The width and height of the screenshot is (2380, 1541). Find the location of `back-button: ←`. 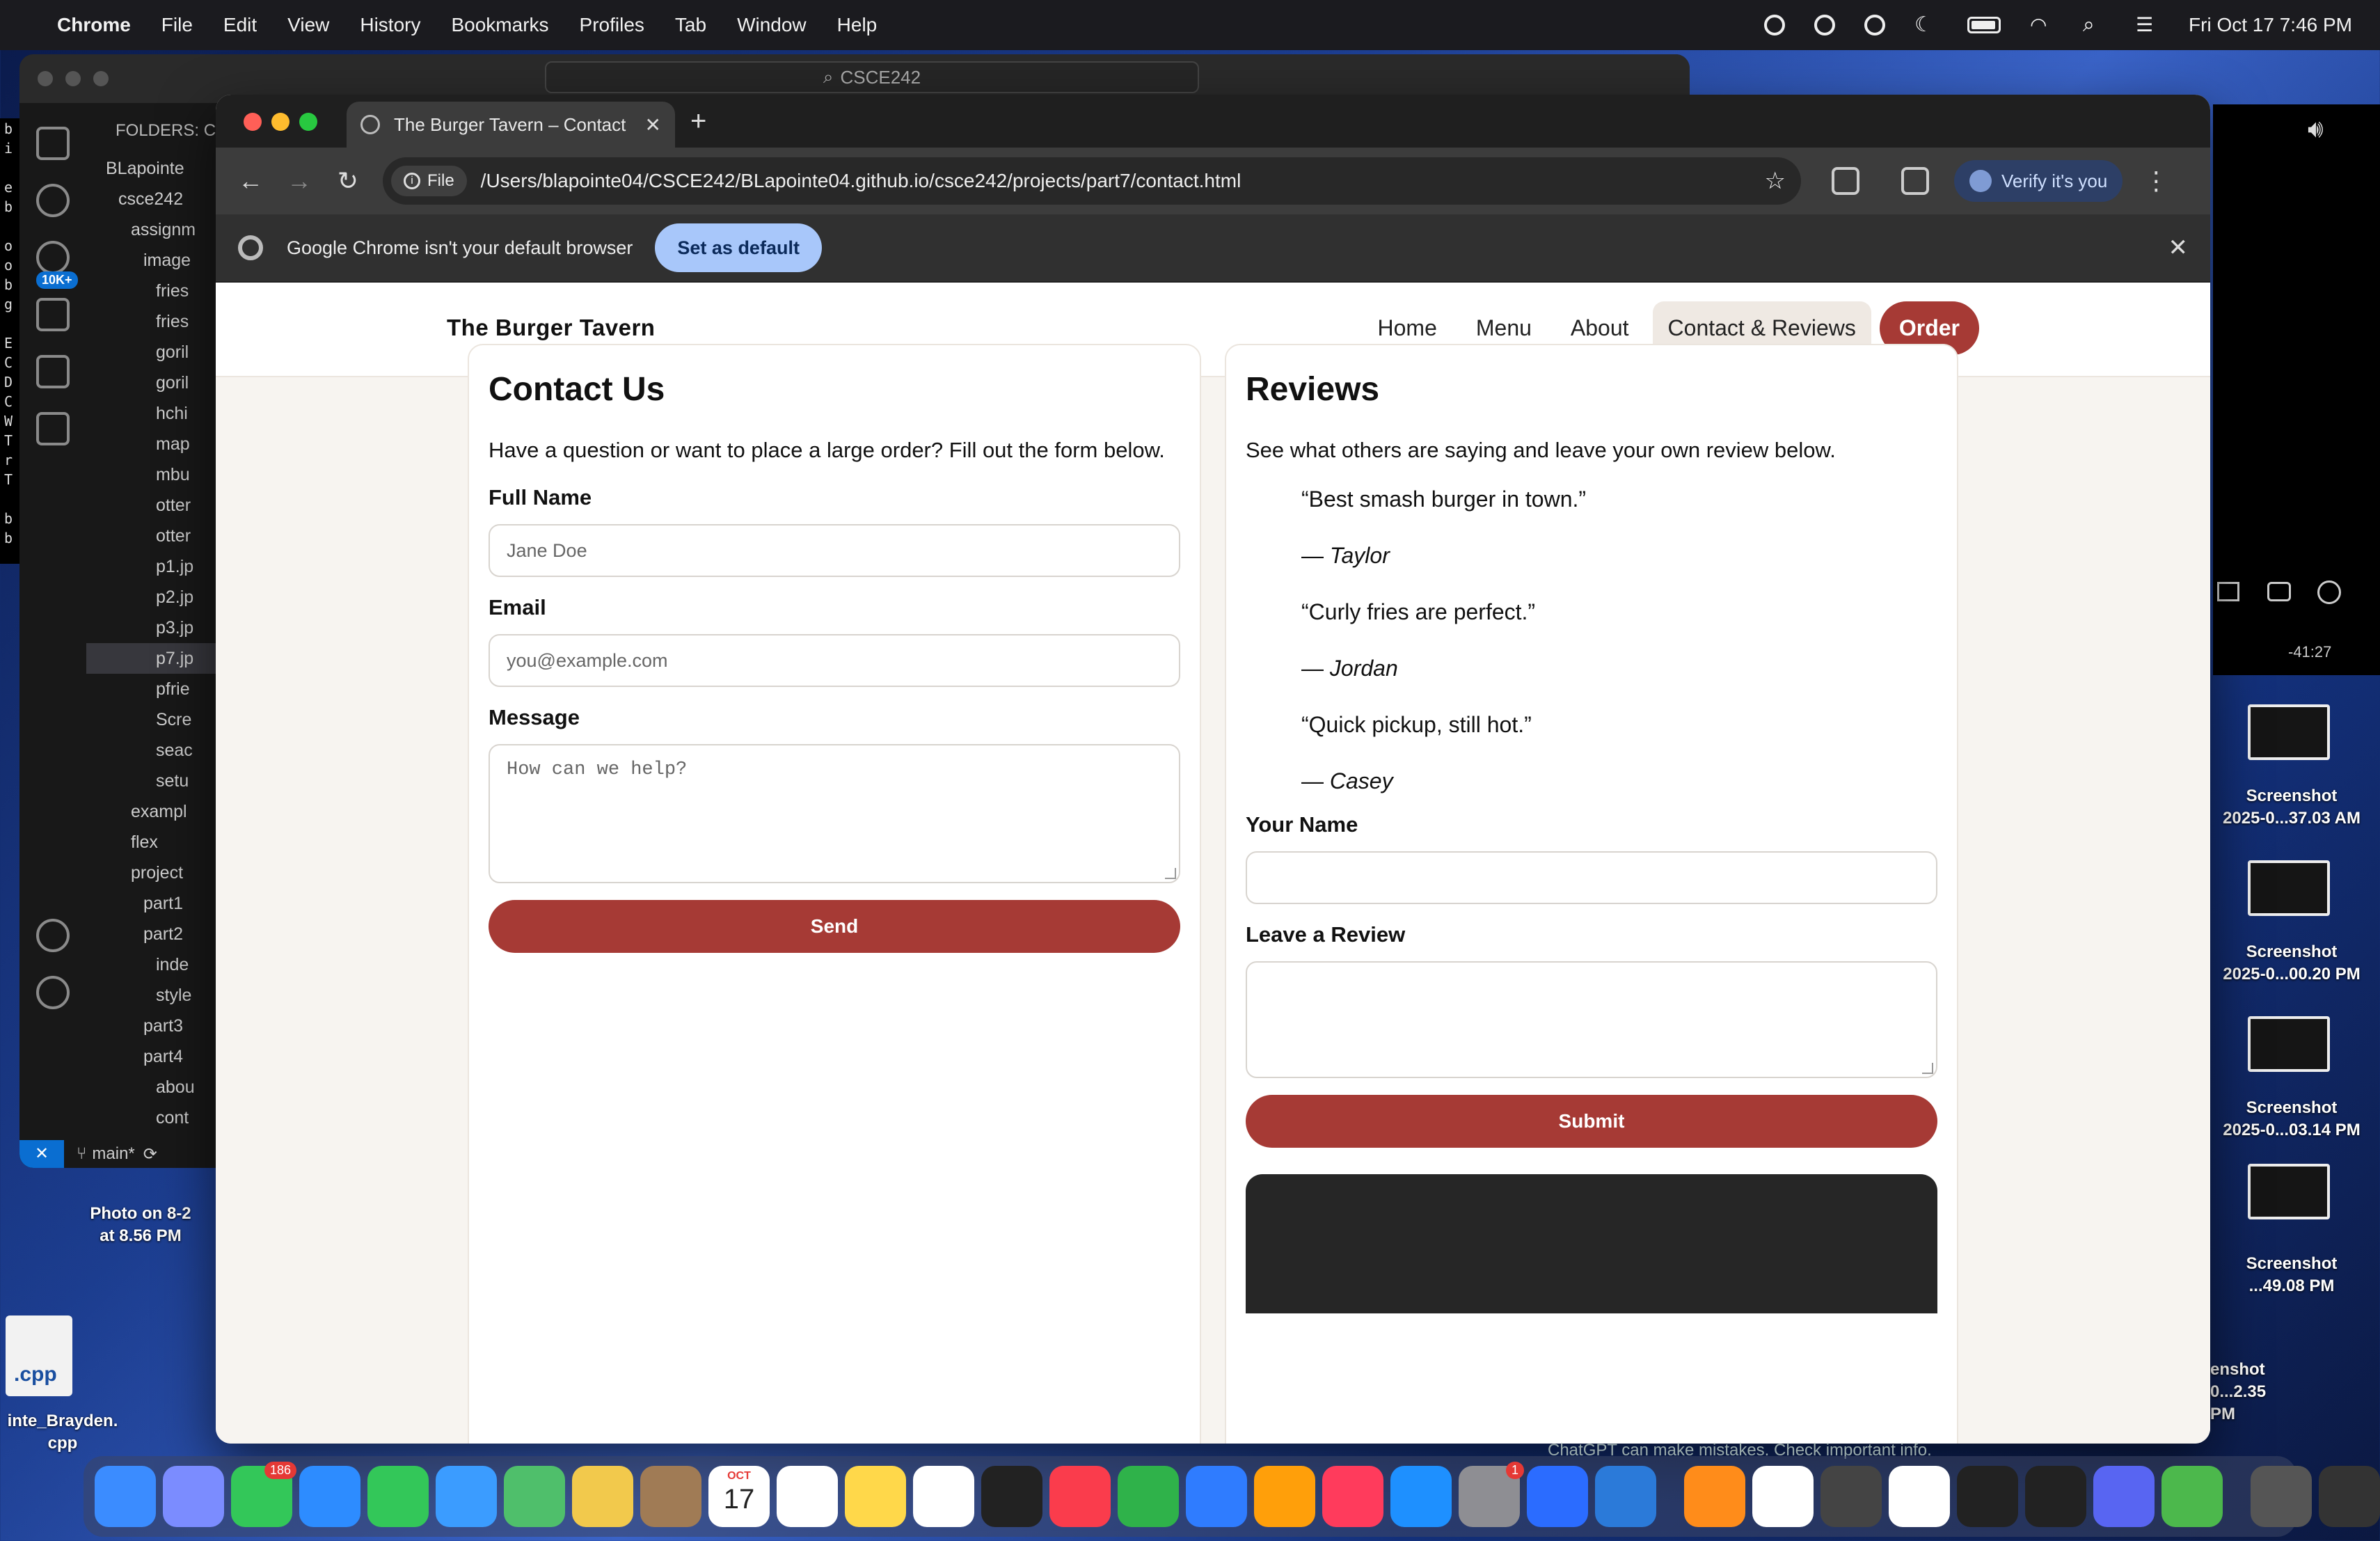

back-button: ← is located at coordinates (250, 181).